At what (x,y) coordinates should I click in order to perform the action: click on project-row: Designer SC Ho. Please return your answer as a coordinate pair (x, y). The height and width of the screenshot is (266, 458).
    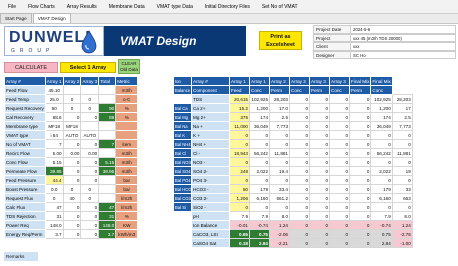
    Looking at the image, I should click on (384, 54).